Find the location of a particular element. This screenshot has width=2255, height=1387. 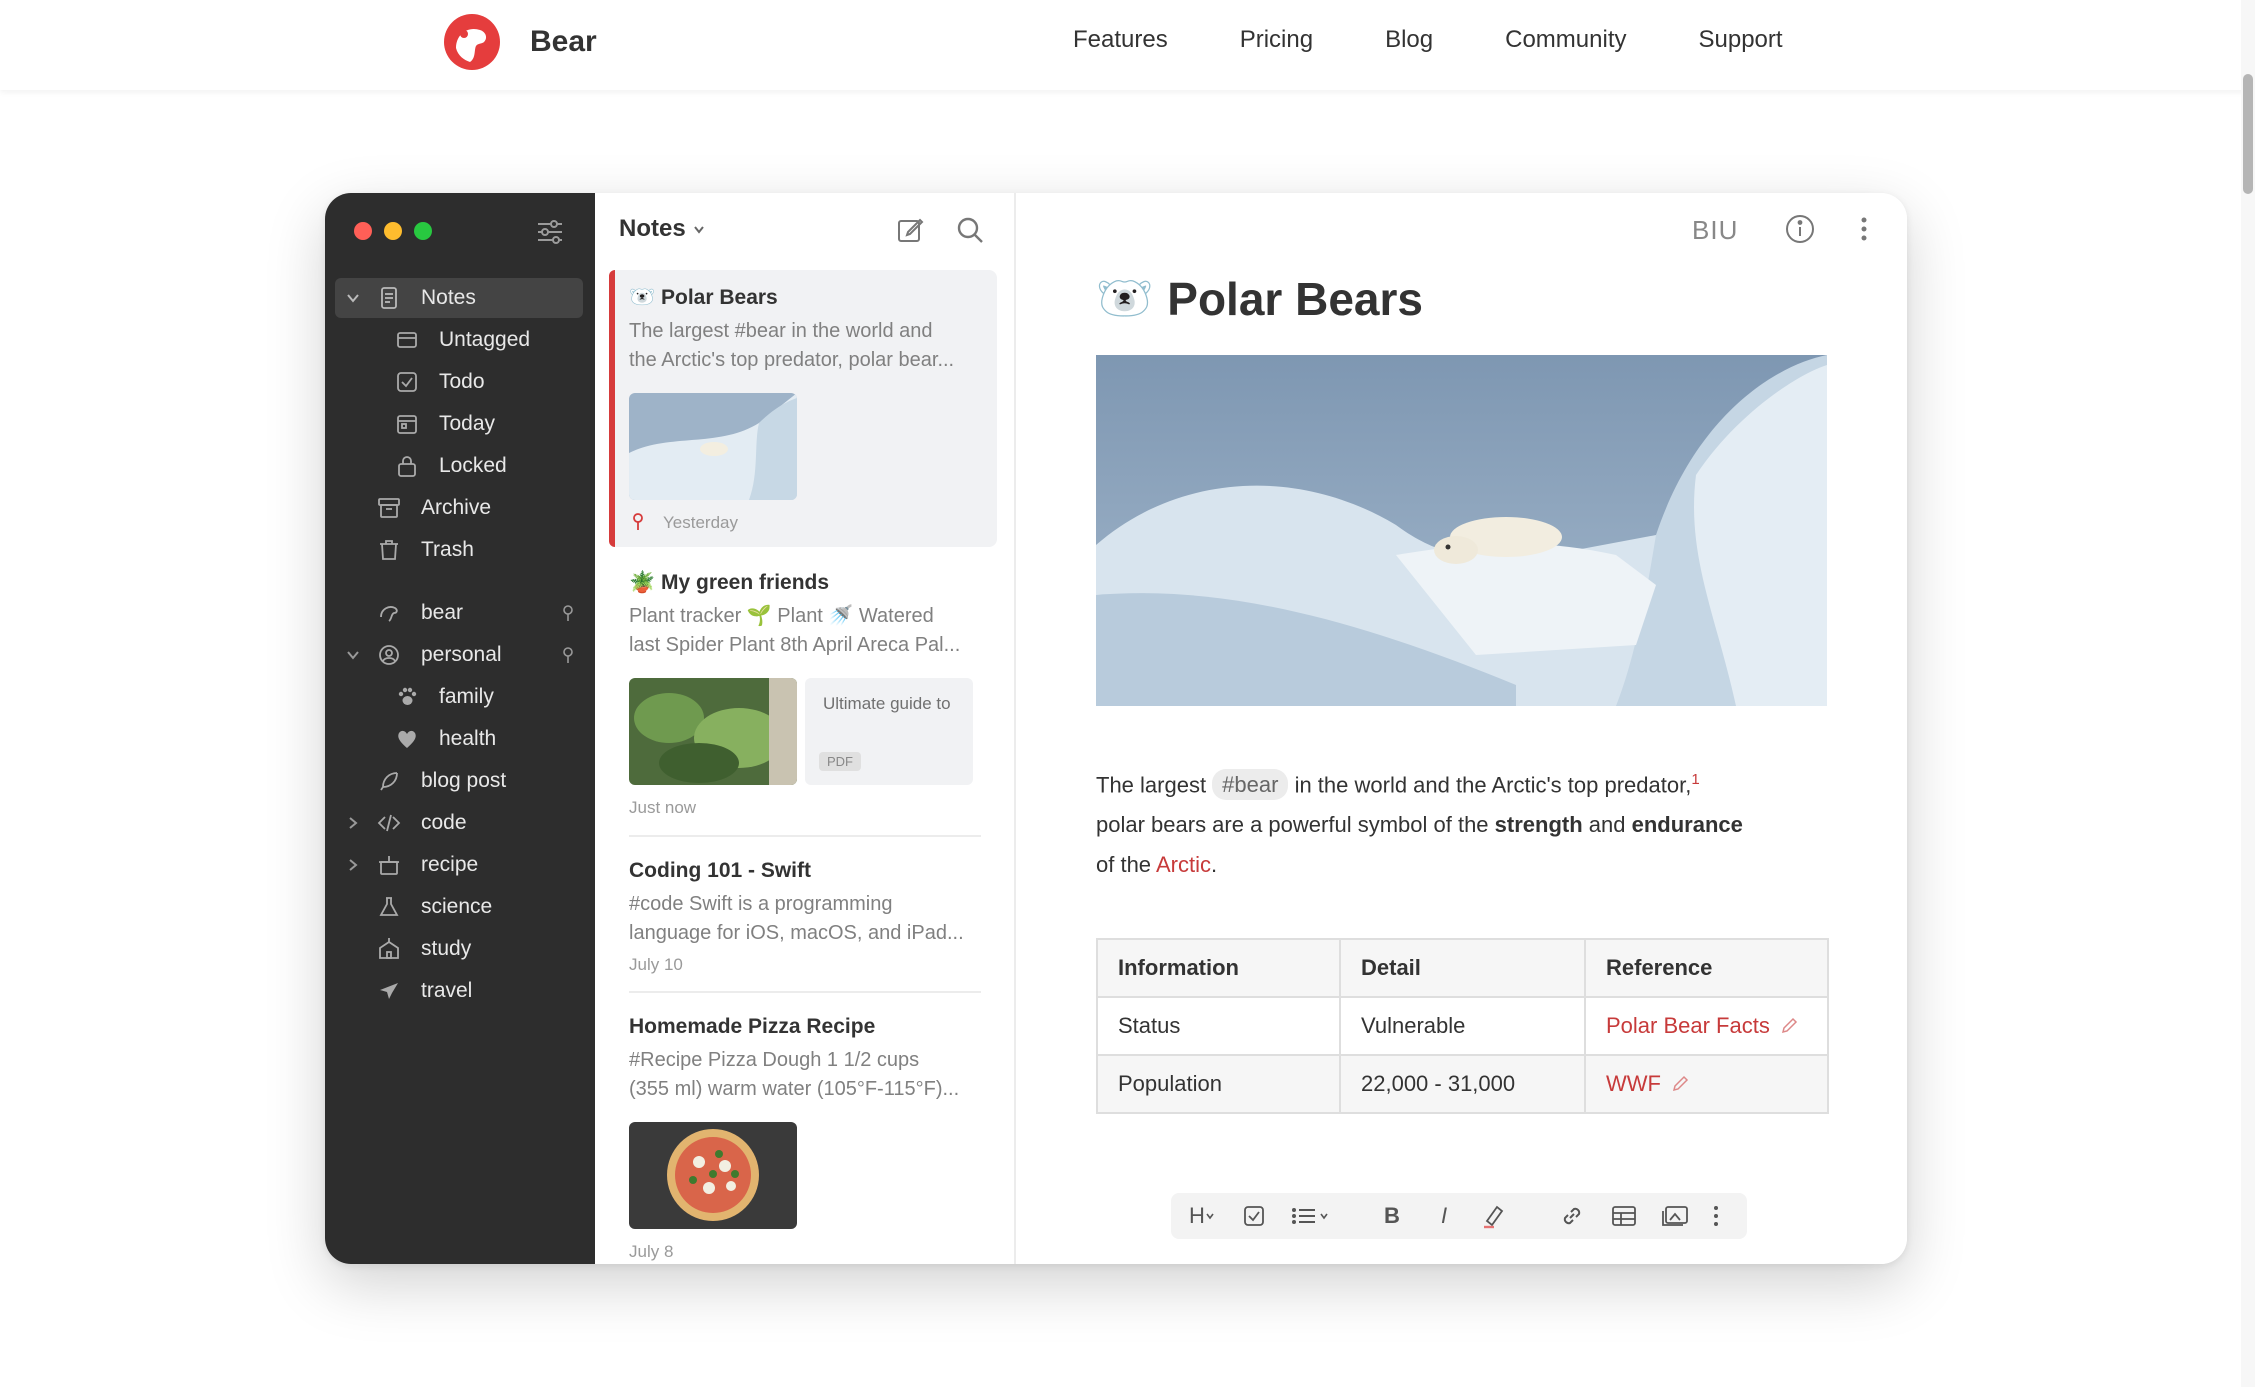

table-header-row: Information Detail Reference is located at coordinates (1462, 968).